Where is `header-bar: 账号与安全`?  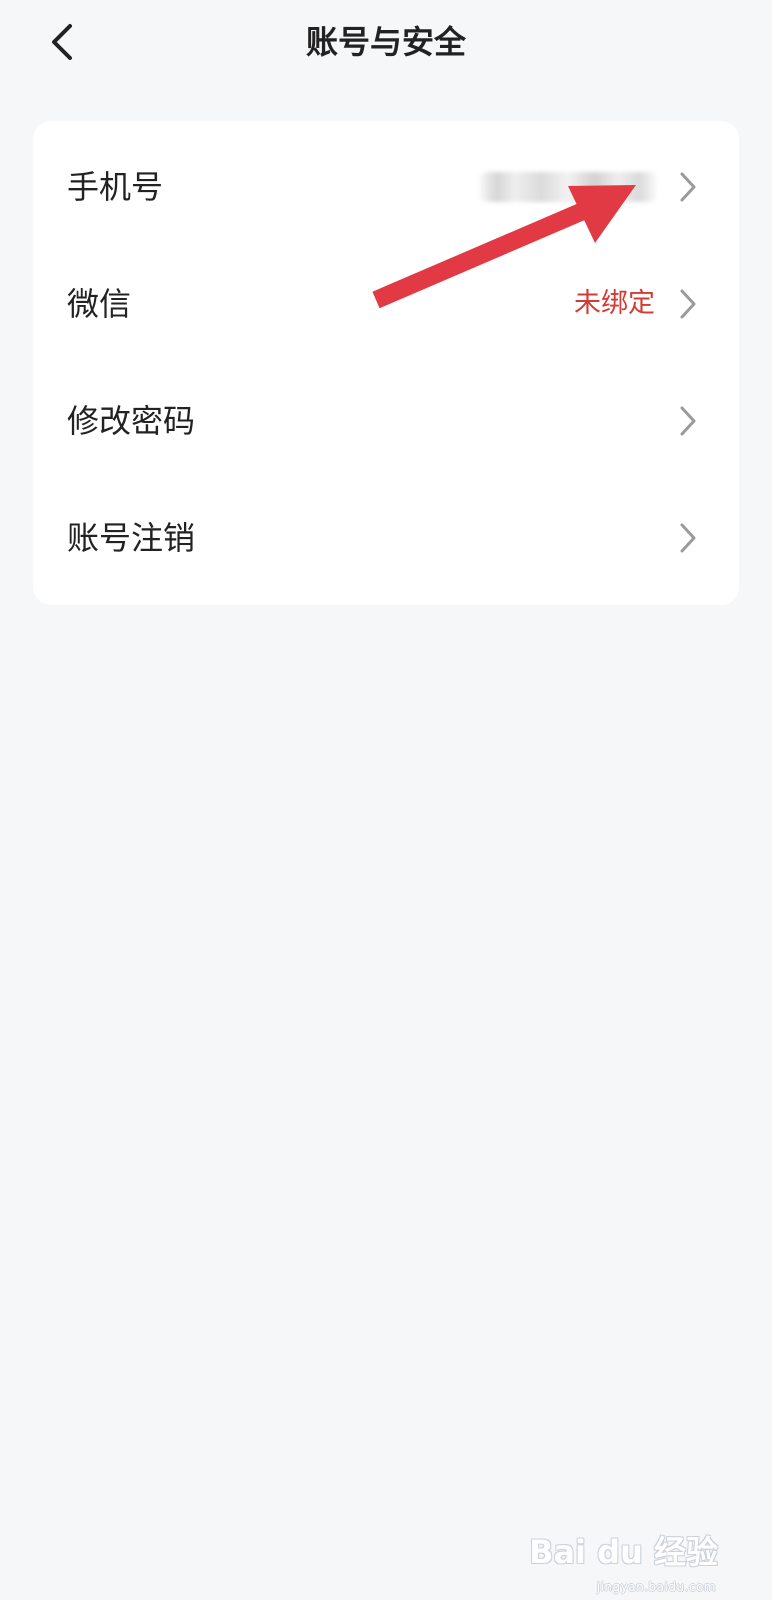 header-bar: 账号与安全 is located at coordinates (386, 45).